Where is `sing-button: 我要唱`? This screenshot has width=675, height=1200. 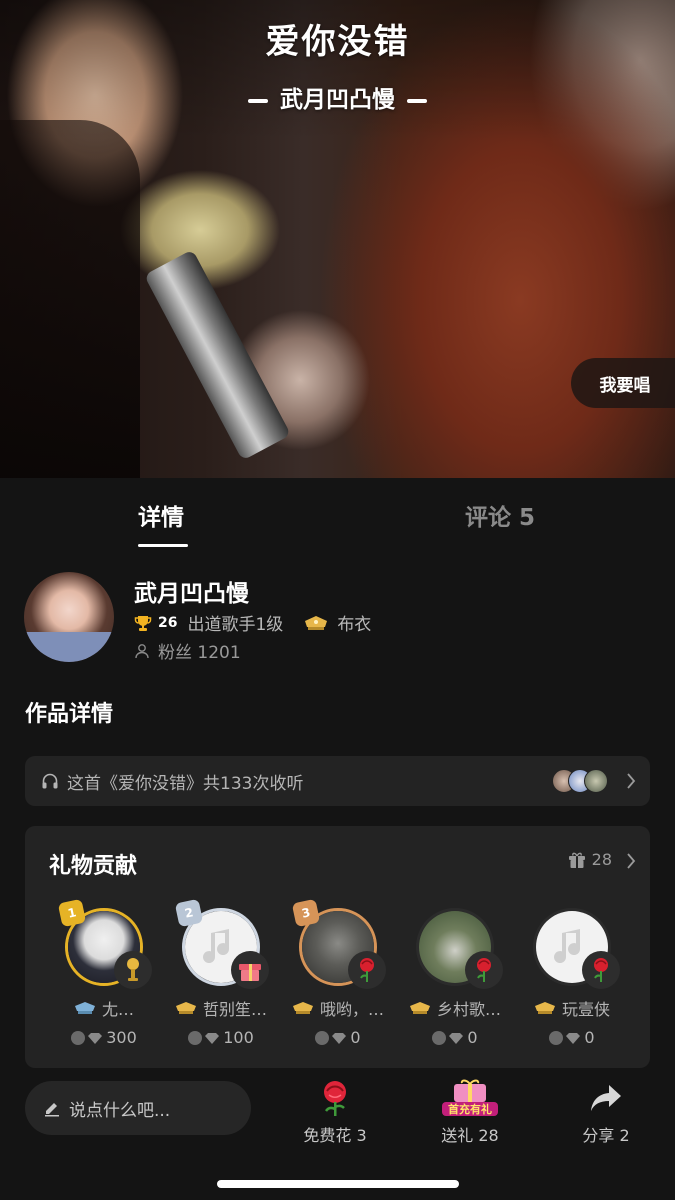
sing-button: 我要唱 is located at coordinates (623, 383).